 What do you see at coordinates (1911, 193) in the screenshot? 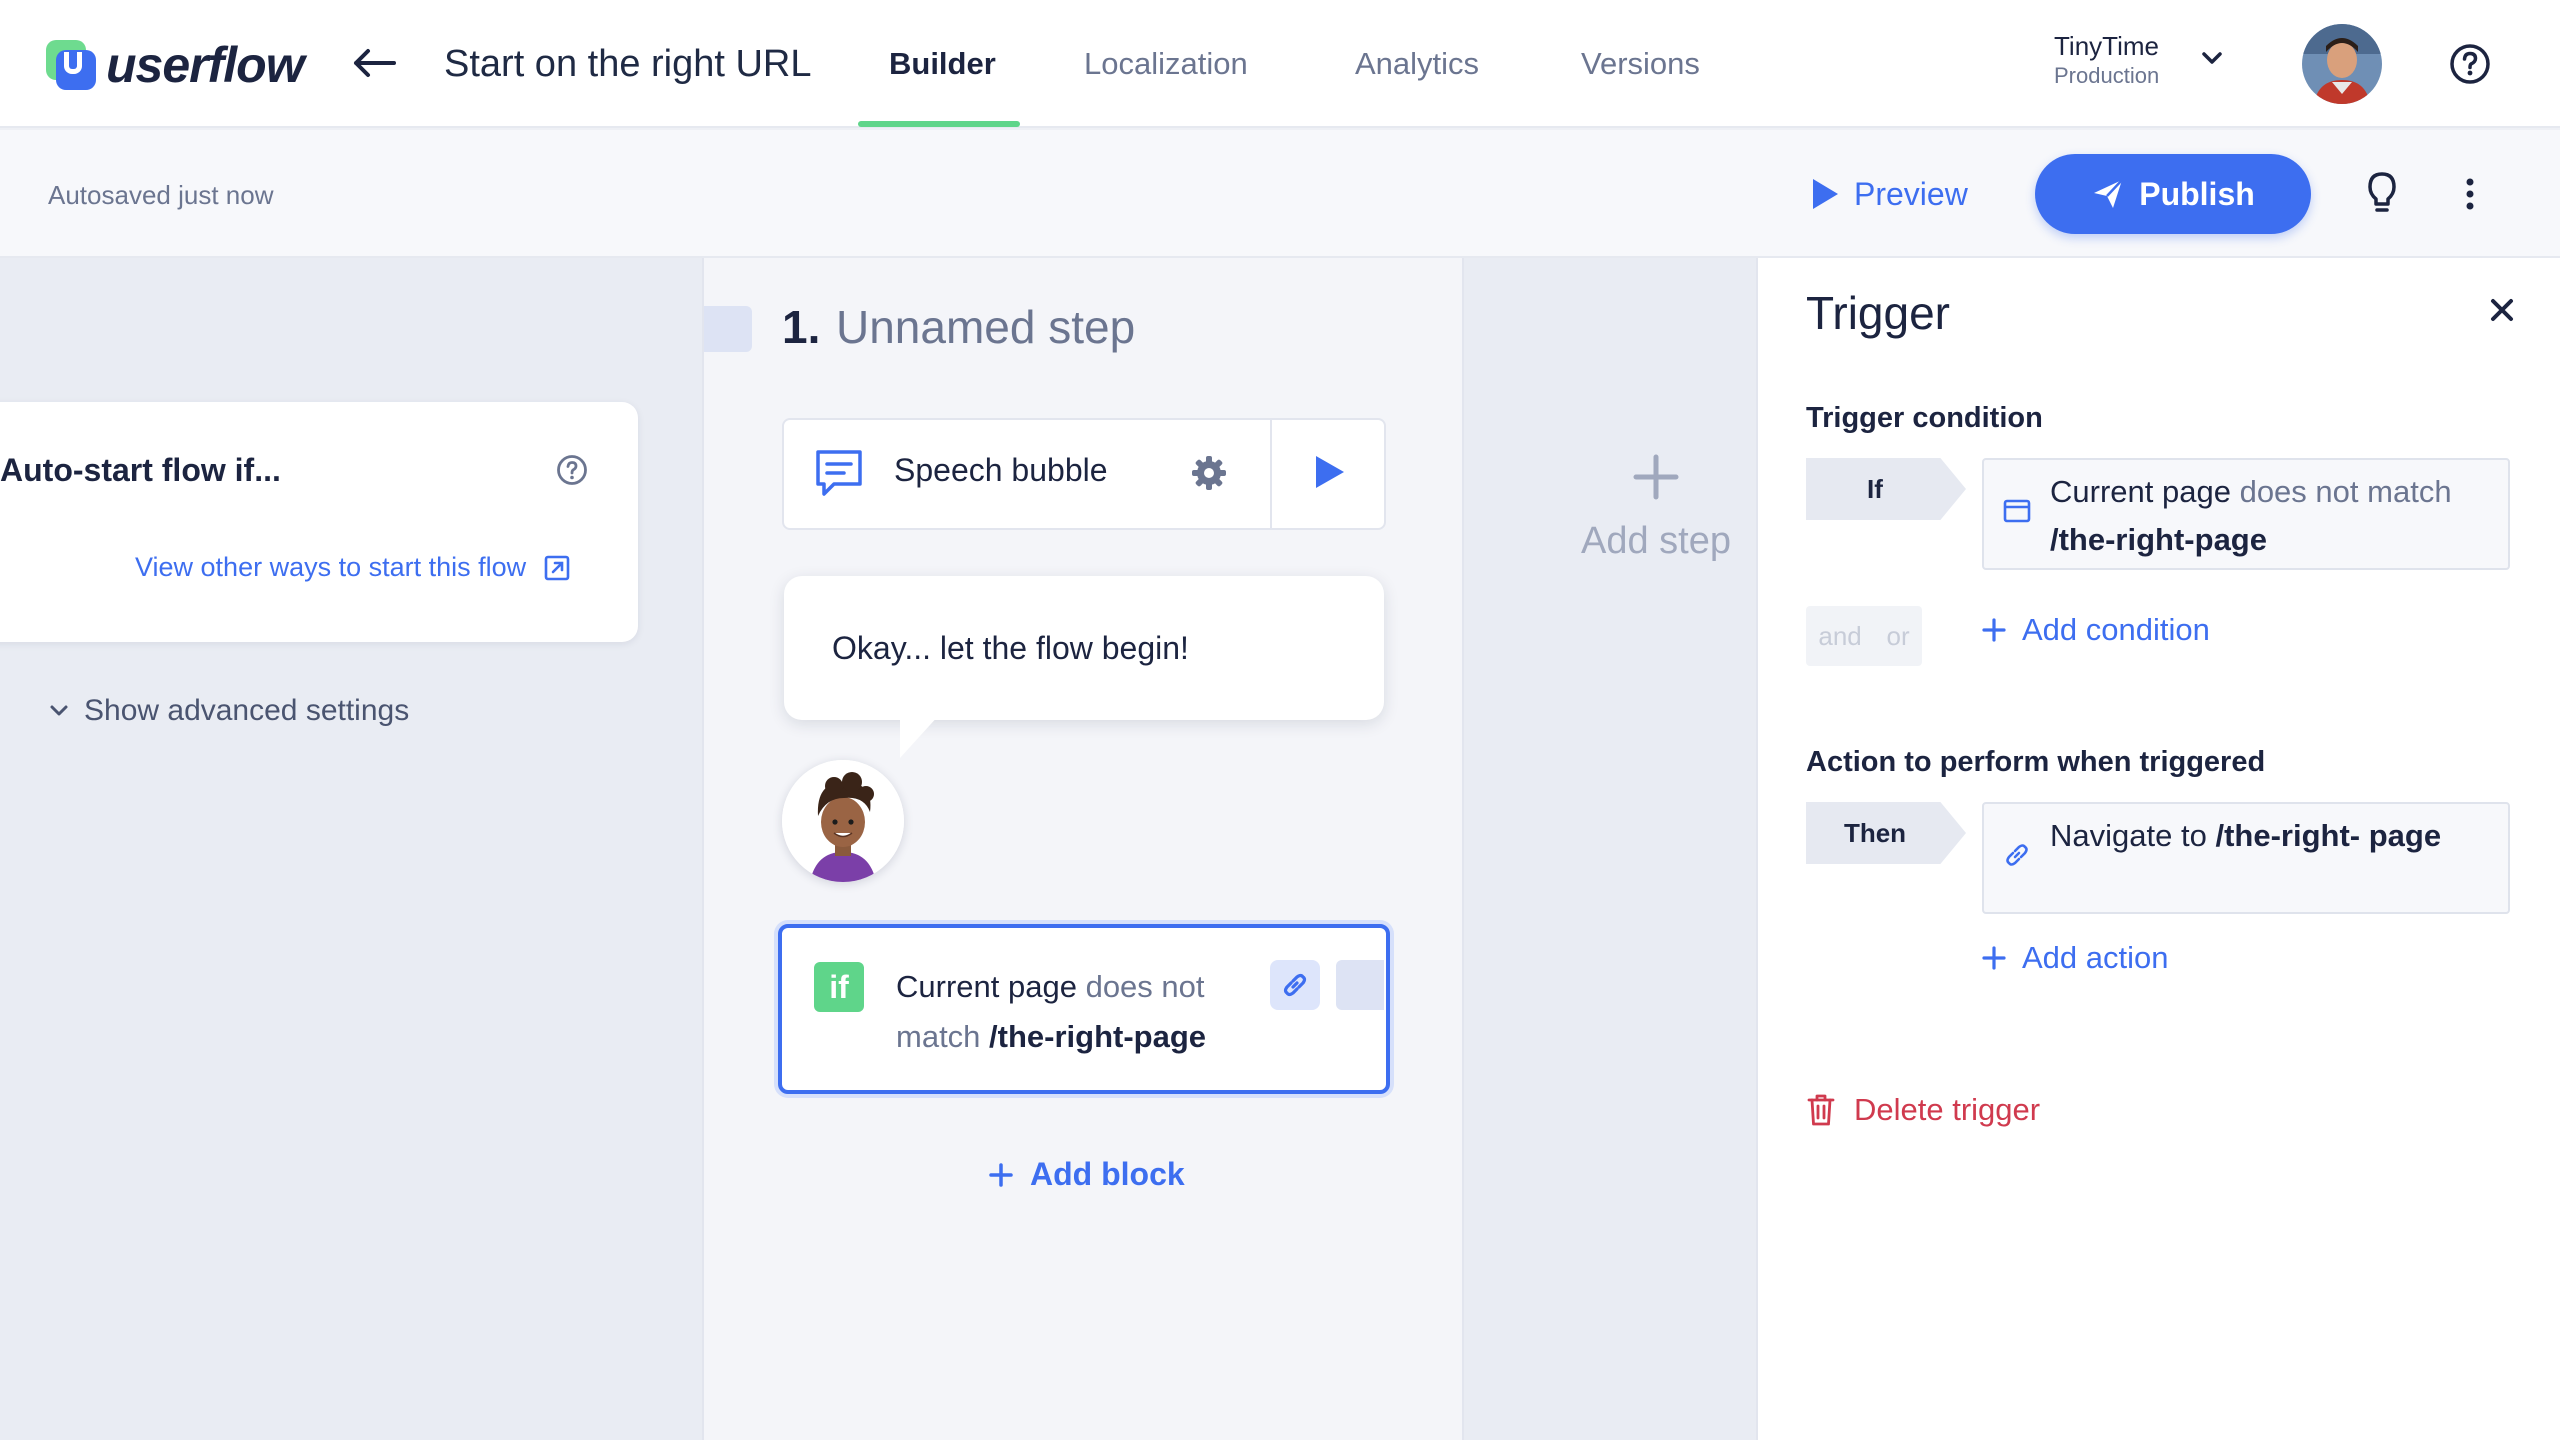
I see `preview-label: Preview` at bounding box center [1911, 193].